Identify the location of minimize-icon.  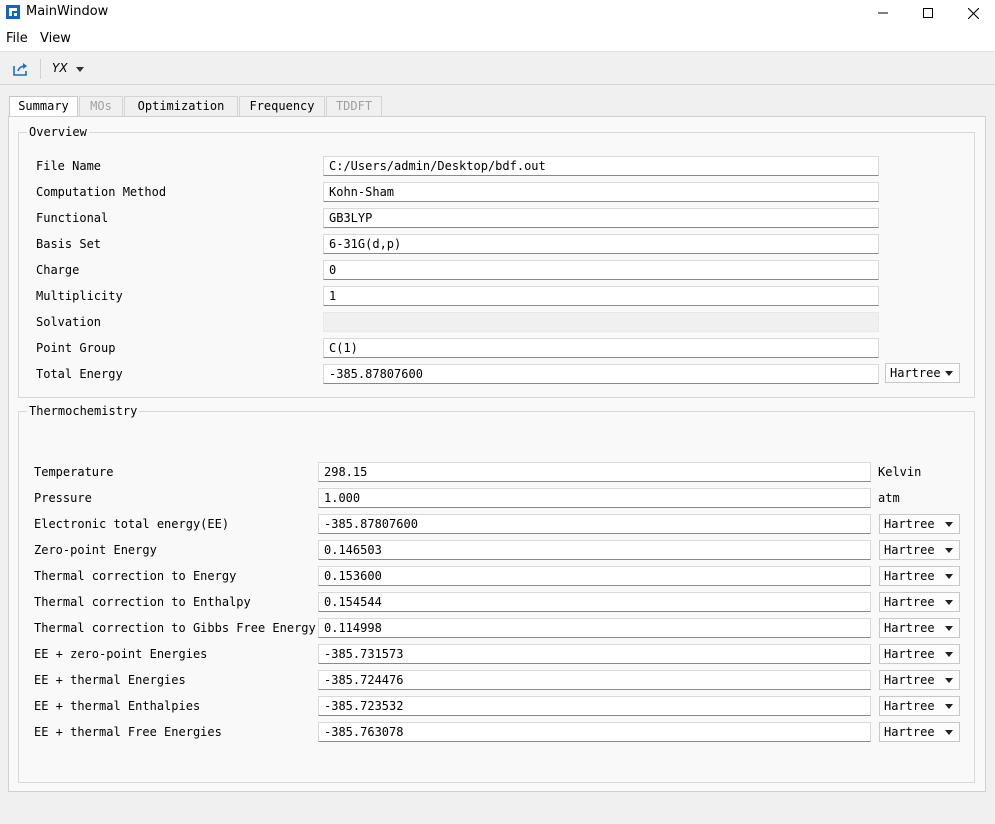
(883, 13).